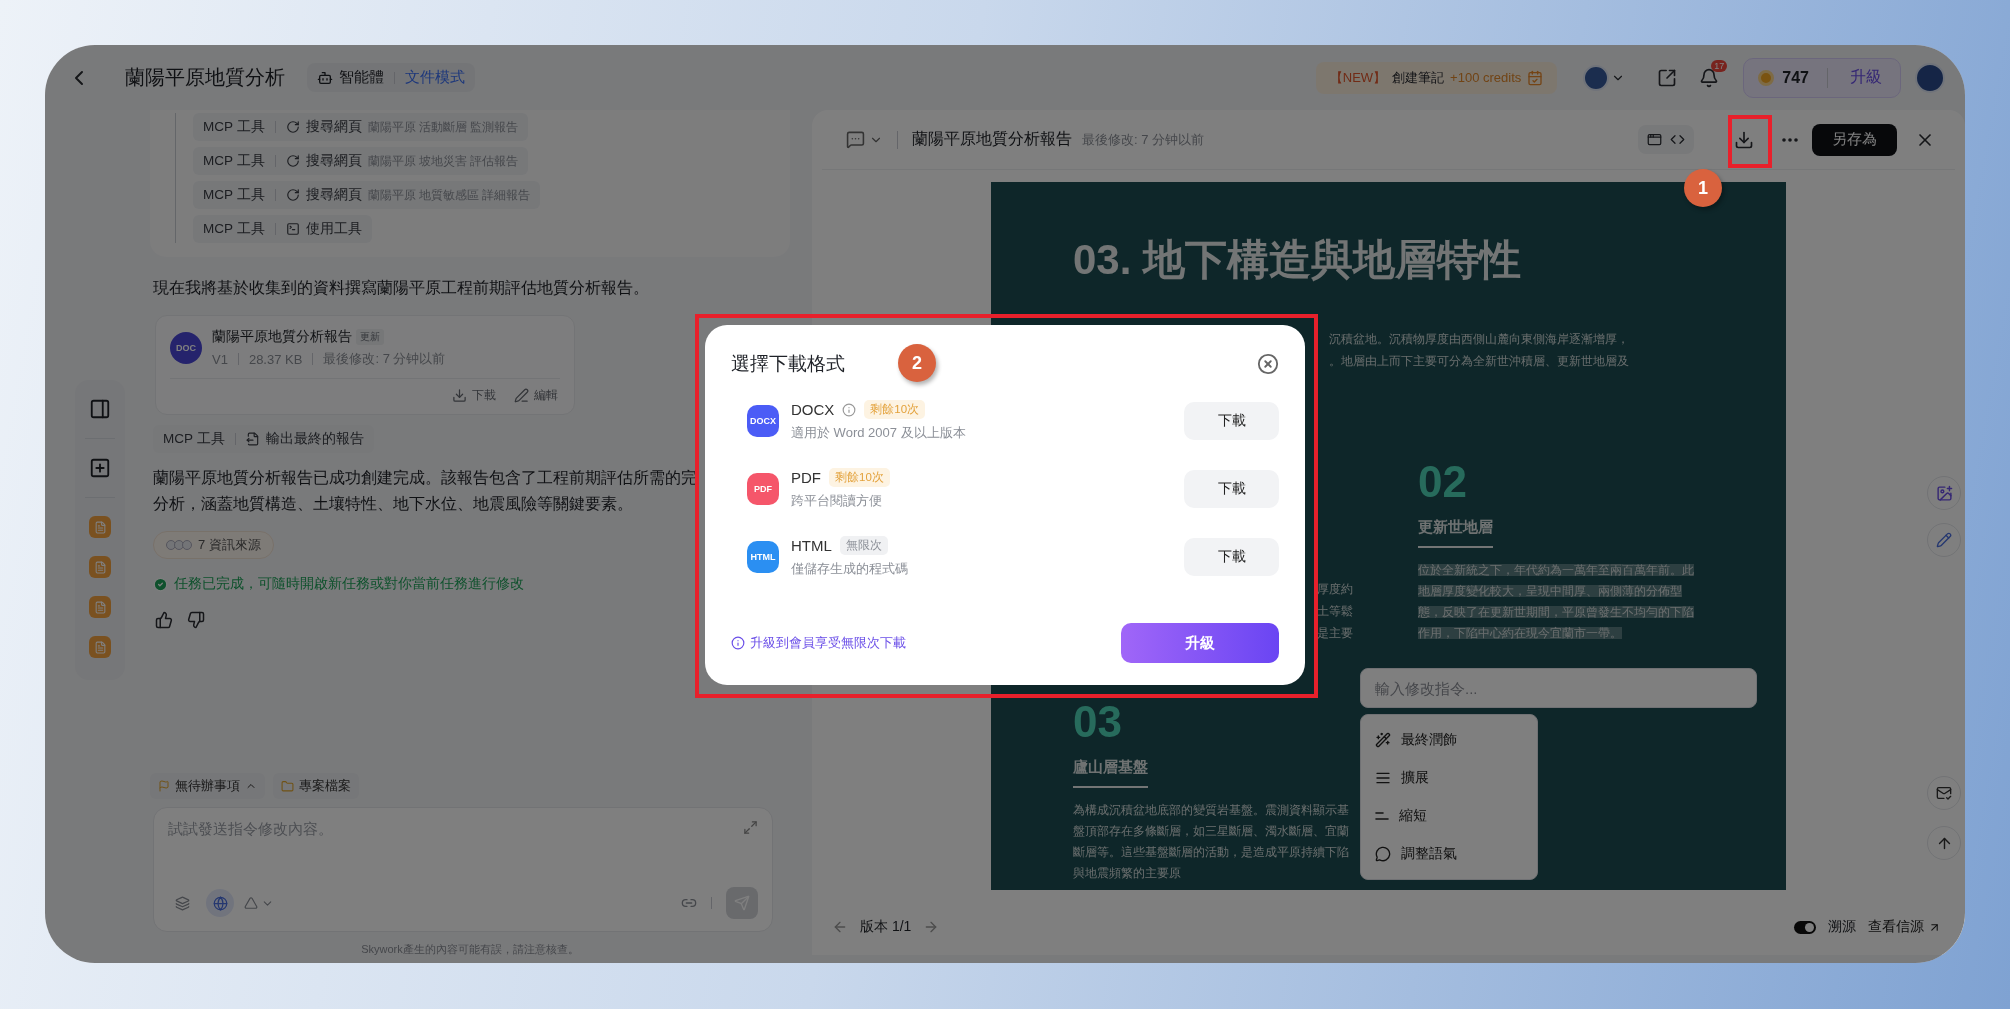  I want to click on menu-item: 最終潤飾, so click(1449, 740).